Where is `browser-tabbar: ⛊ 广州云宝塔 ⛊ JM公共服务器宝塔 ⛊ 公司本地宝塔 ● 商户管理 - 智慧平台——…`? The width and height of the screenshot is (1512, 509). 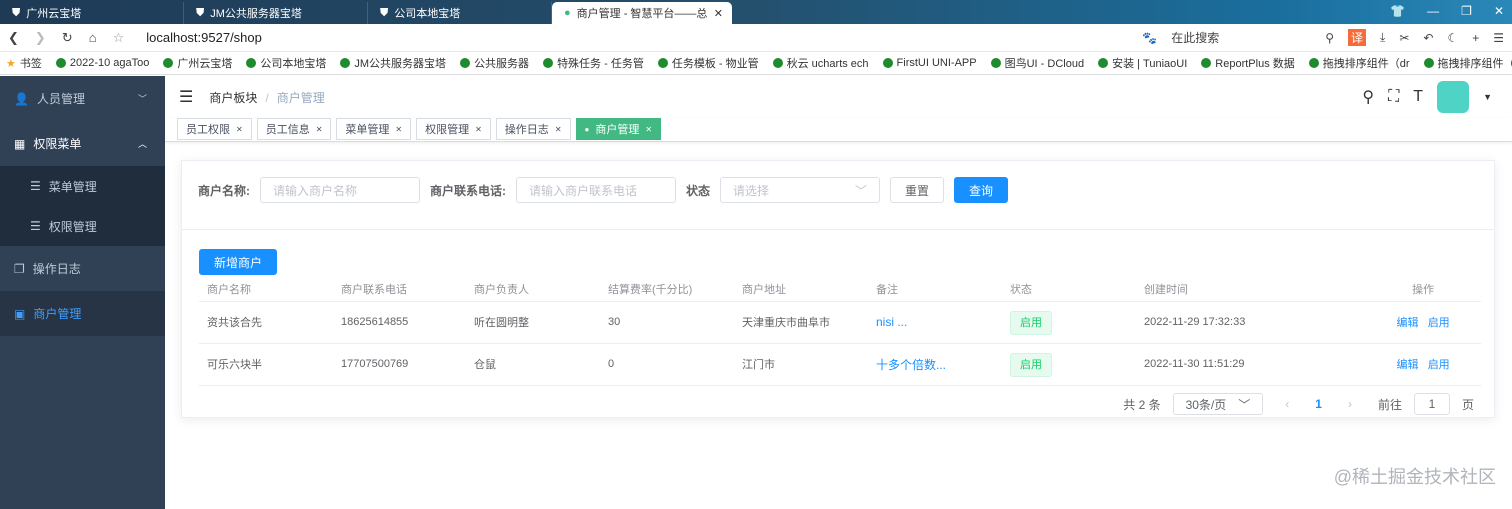 browser-tabbar: ⛊ 广州云宝塔 ⛊ JM公共服务器宝塔 ⛊ 公司本地宝塔 ● 商户管理 - 智慧平台——… is located at coordinates (756, 12).